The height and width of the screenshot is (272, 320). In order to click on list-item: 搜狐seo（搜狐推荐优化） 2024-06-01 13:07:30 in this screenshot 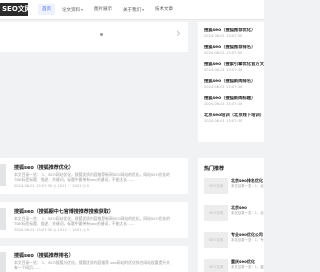, I will do `click(234, 33)`.